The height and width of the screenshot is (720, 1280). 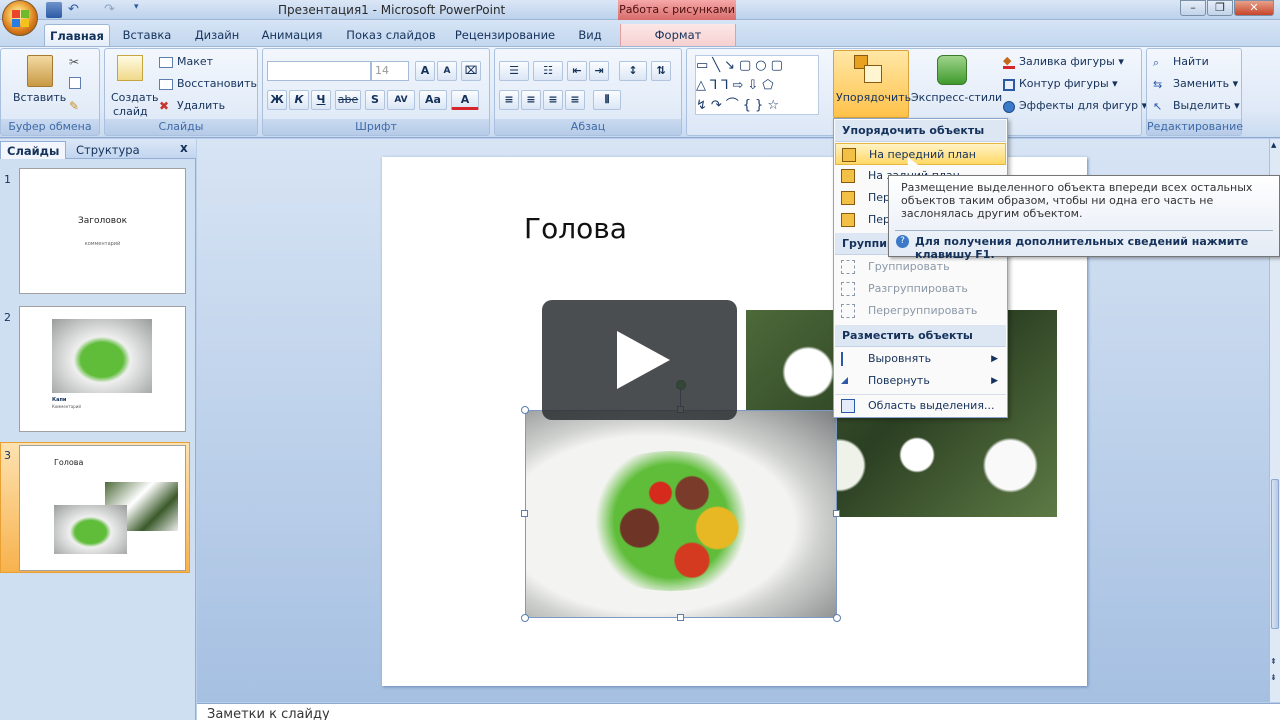 What do you see at coordinates (509, 100) in the screenshot?
I see `align-left-button: ≡` at bounding box center [509, 100].